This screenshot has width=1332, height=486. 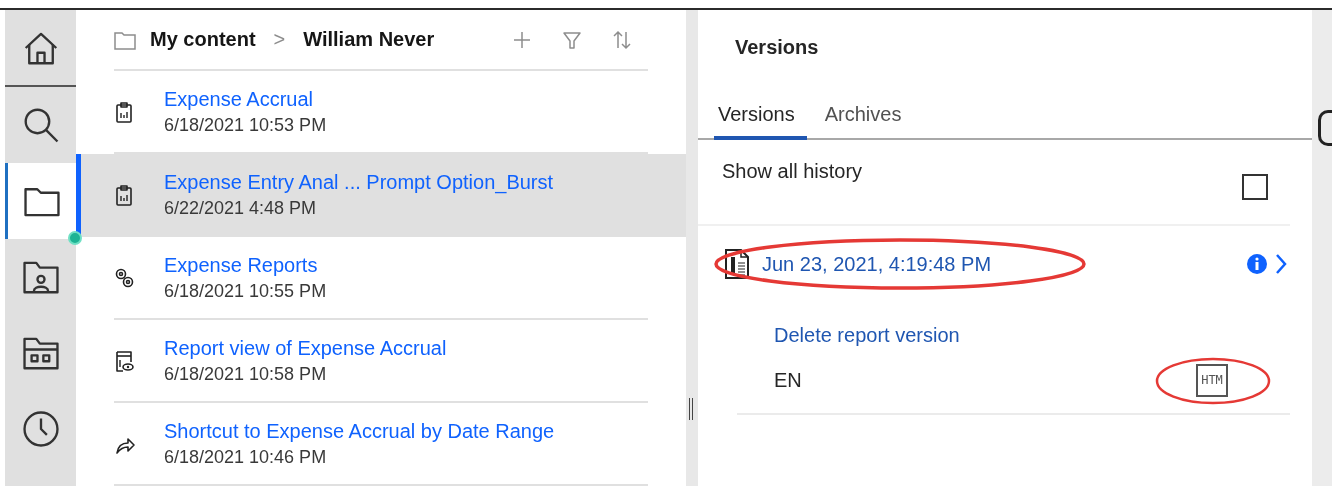 What do you see at coordinates (245, 125) in the screenshot?
I see `item-date: 6/18/2021 10:53 PM` at bounding box center [245, 125].